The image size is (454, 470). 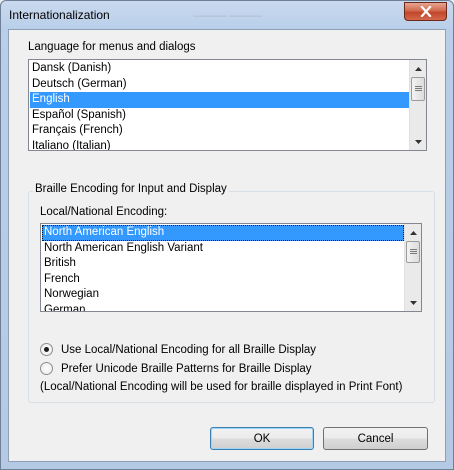 I want to click on list-item: German, so click(x=223, y=307).